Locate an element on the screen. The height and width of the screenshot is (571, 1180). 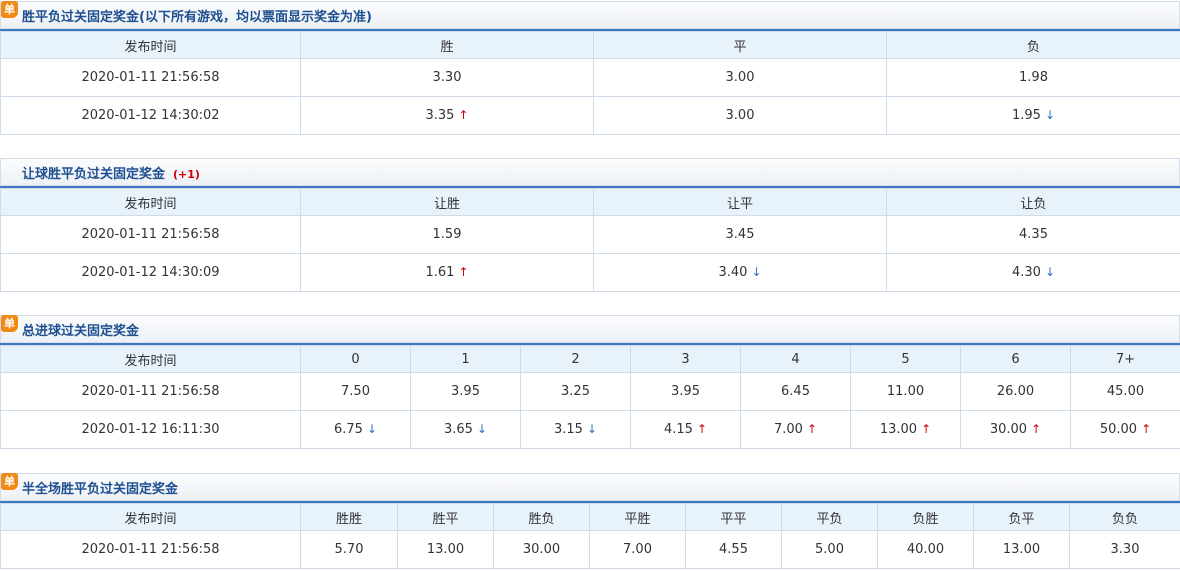
column-header-option: 让胜 is located at coordinates (447, 202).